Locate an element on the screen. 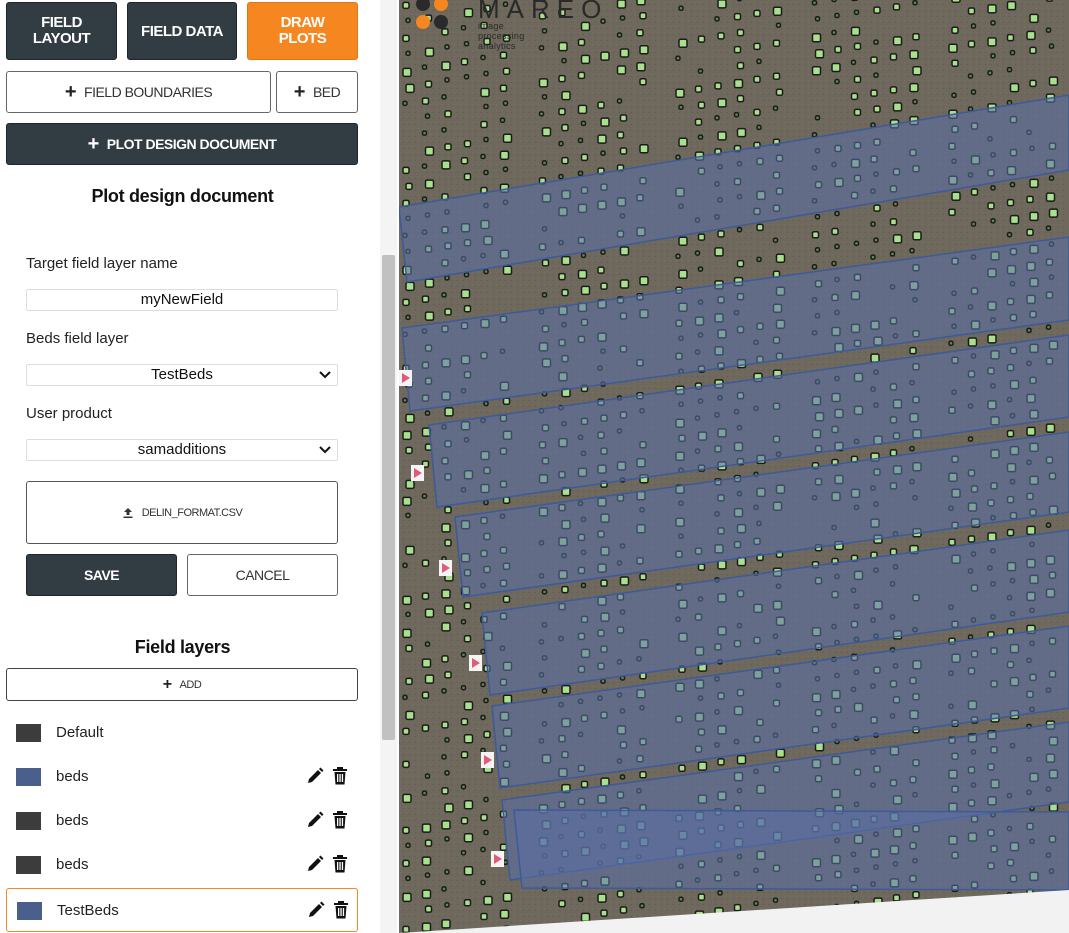  sidebar-scrollbar is located at coordinates (388, 466).